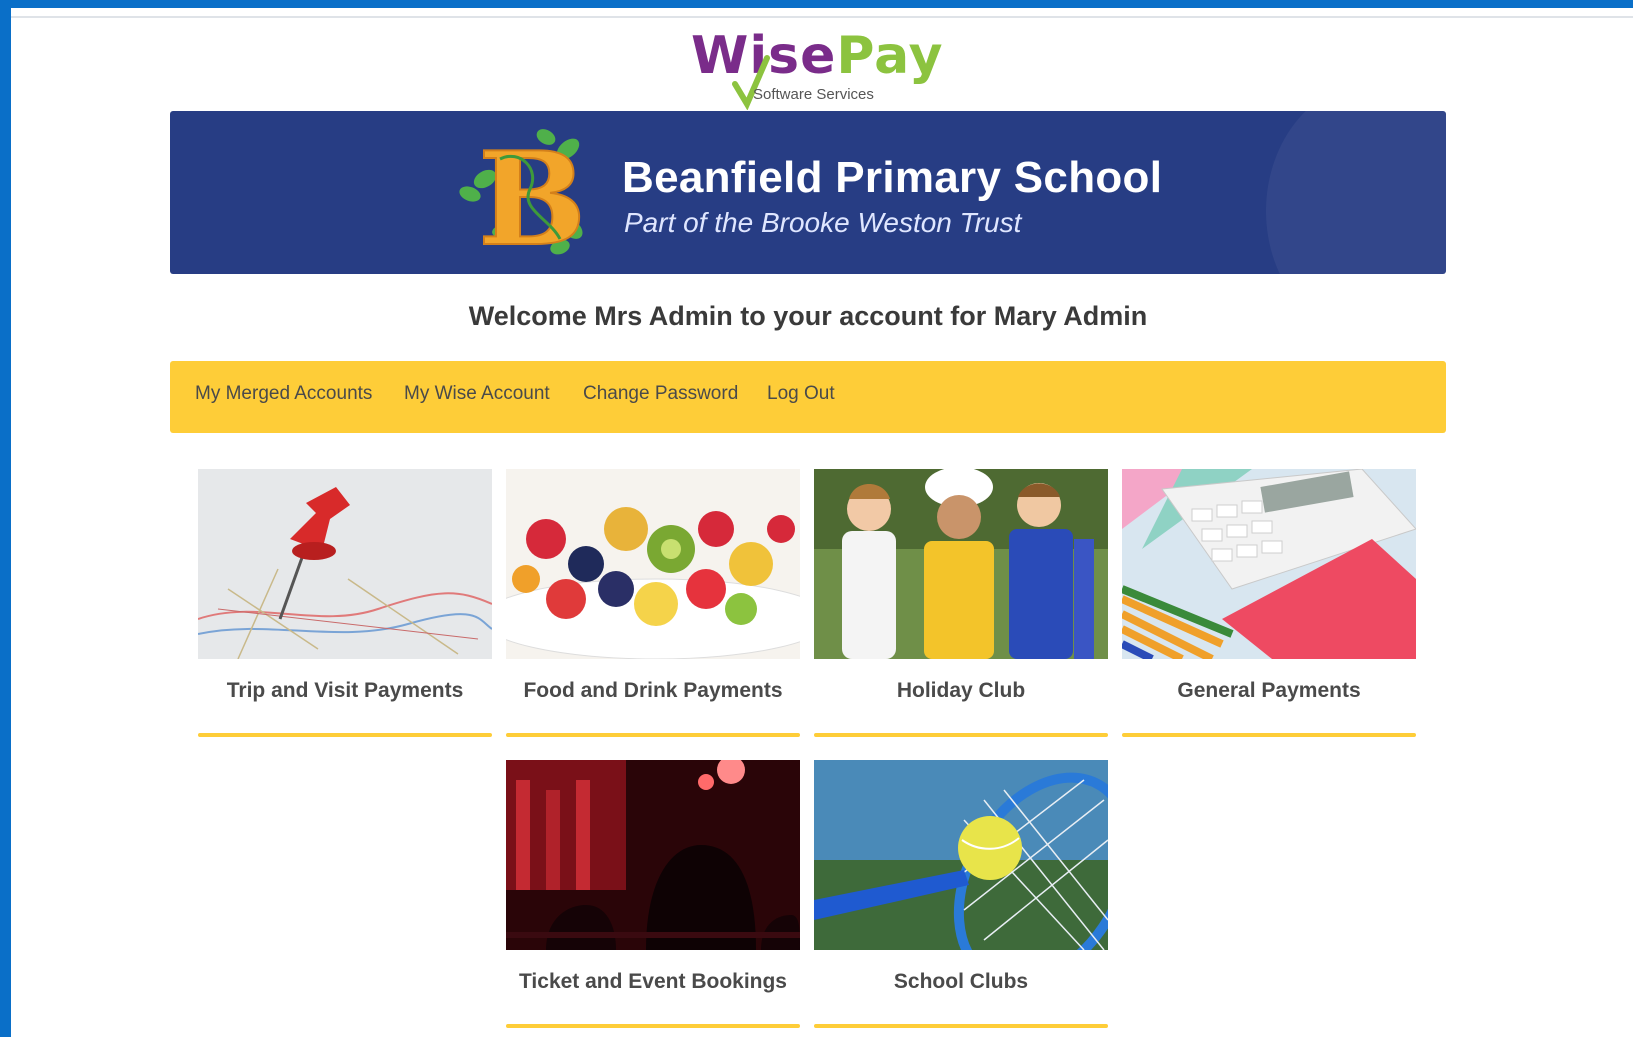 This screenshot has width=1633, height=1037. I want to click on logo-tagline: Software Services, so click(813, 94).